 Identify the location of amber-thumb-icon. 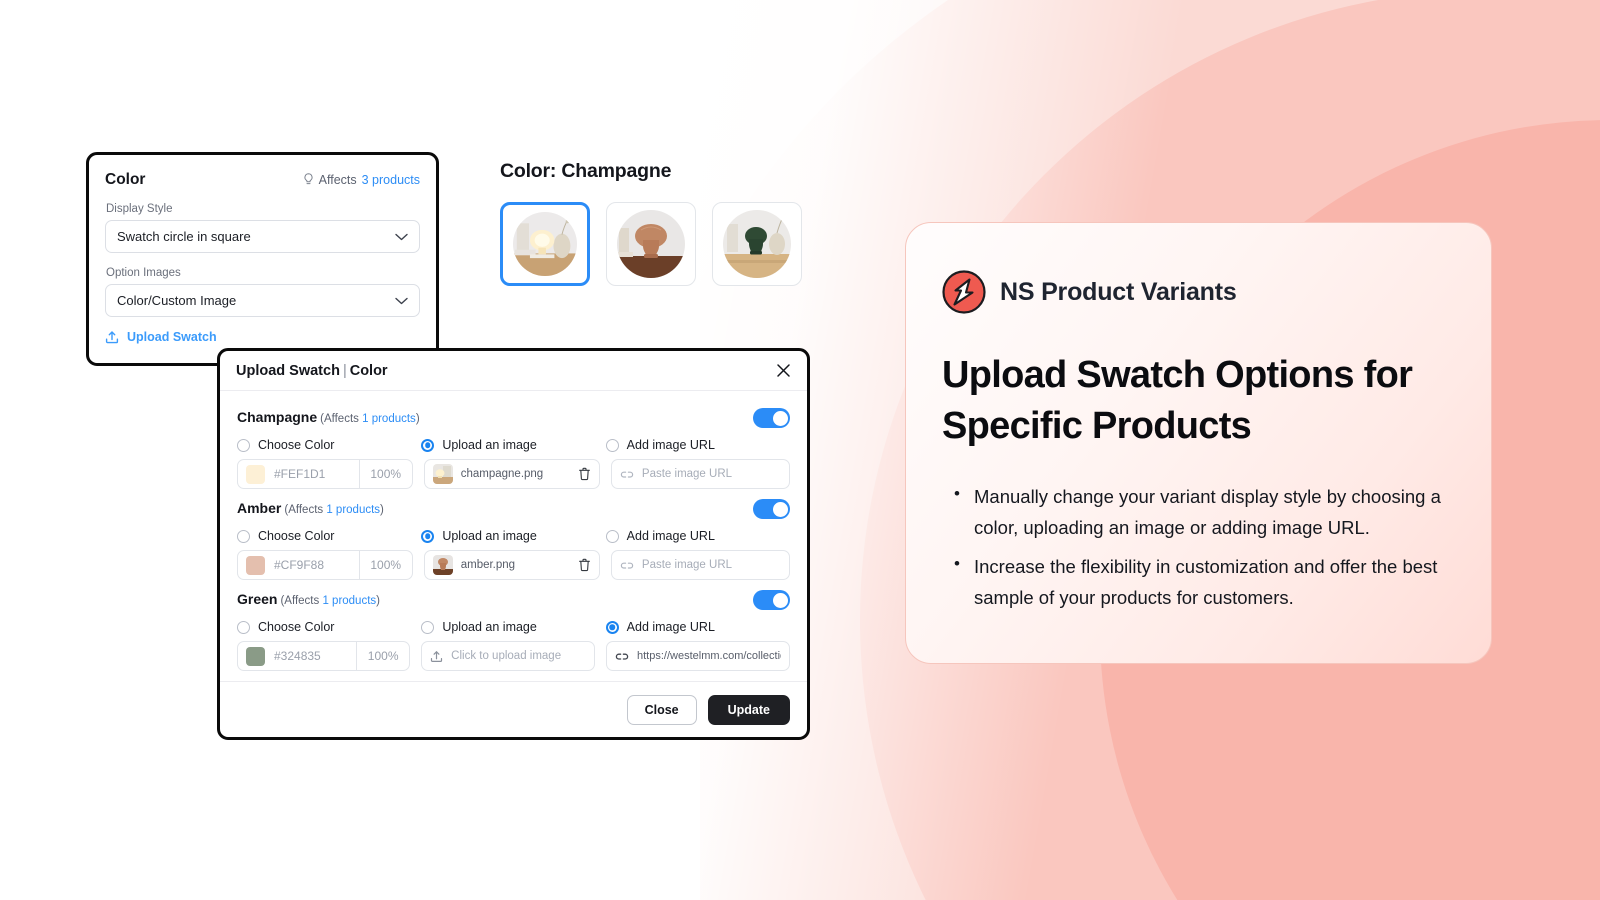
(442, 565).